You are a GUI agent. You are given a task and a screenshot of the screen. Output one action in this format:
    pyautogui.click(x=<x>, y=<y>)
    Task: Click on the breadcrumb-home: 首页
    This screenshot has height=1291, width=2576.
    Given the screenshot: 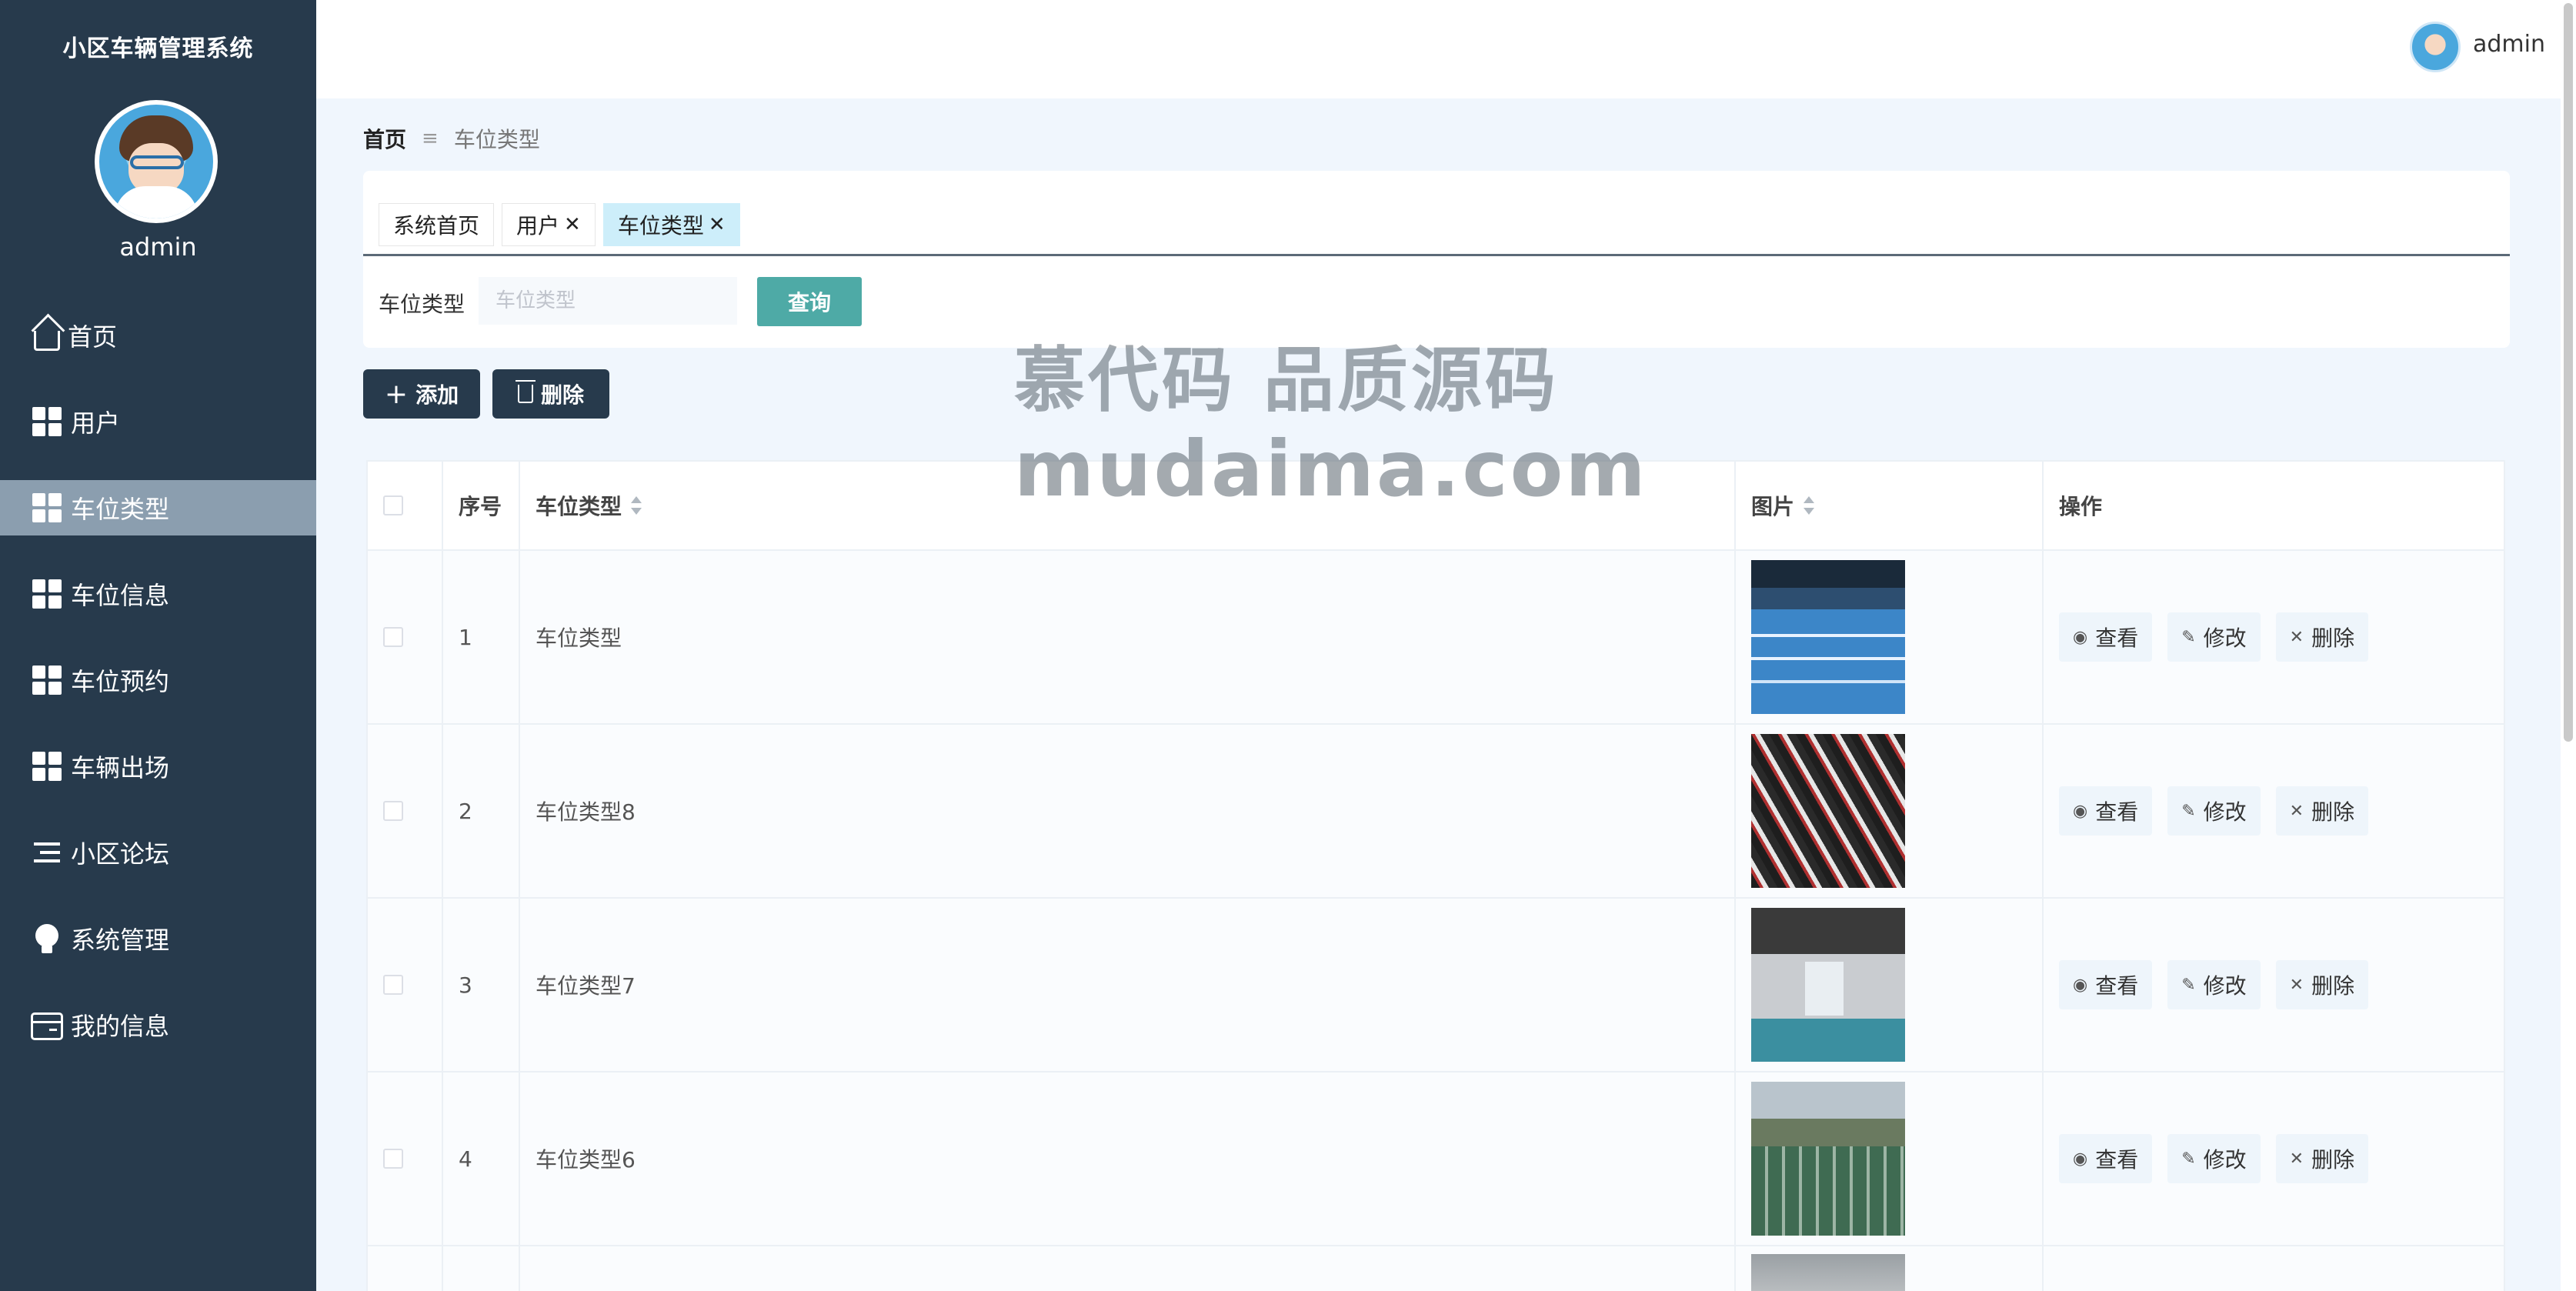 What is the action you would take?
    pyautogui.click(x=385, y=138)
    